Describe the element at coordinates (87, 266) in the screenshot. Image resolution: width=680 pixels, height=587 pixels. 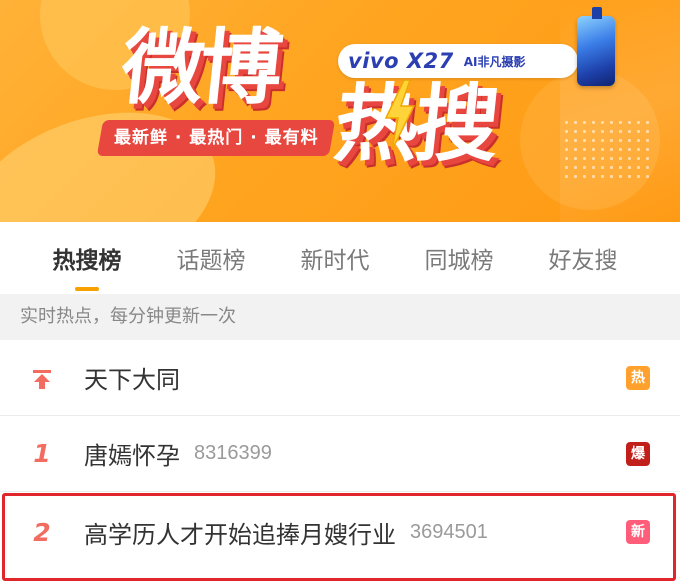
I see `tab-hot-search: 热搜榜` at that location.